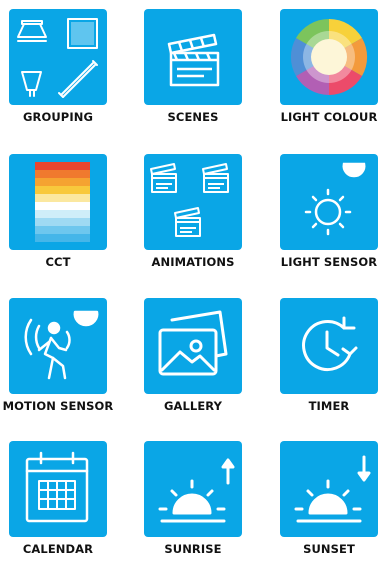 The height and width of the screenshot is (563, 387). What do you see at coordinates (193, 406) in the screenshot?
I see `tile-label: GALLERY` at bounding box center [193, 406].